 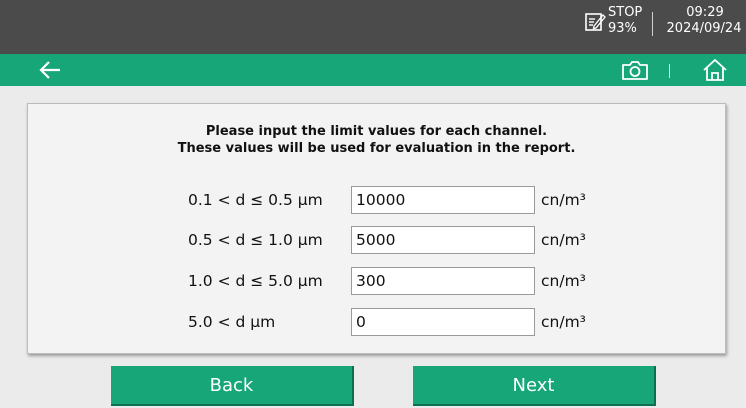 What do you see at coordinates (705, 12) in the screenshot?
I see `clock-time: 09:29` at bounding box center [705, 12].